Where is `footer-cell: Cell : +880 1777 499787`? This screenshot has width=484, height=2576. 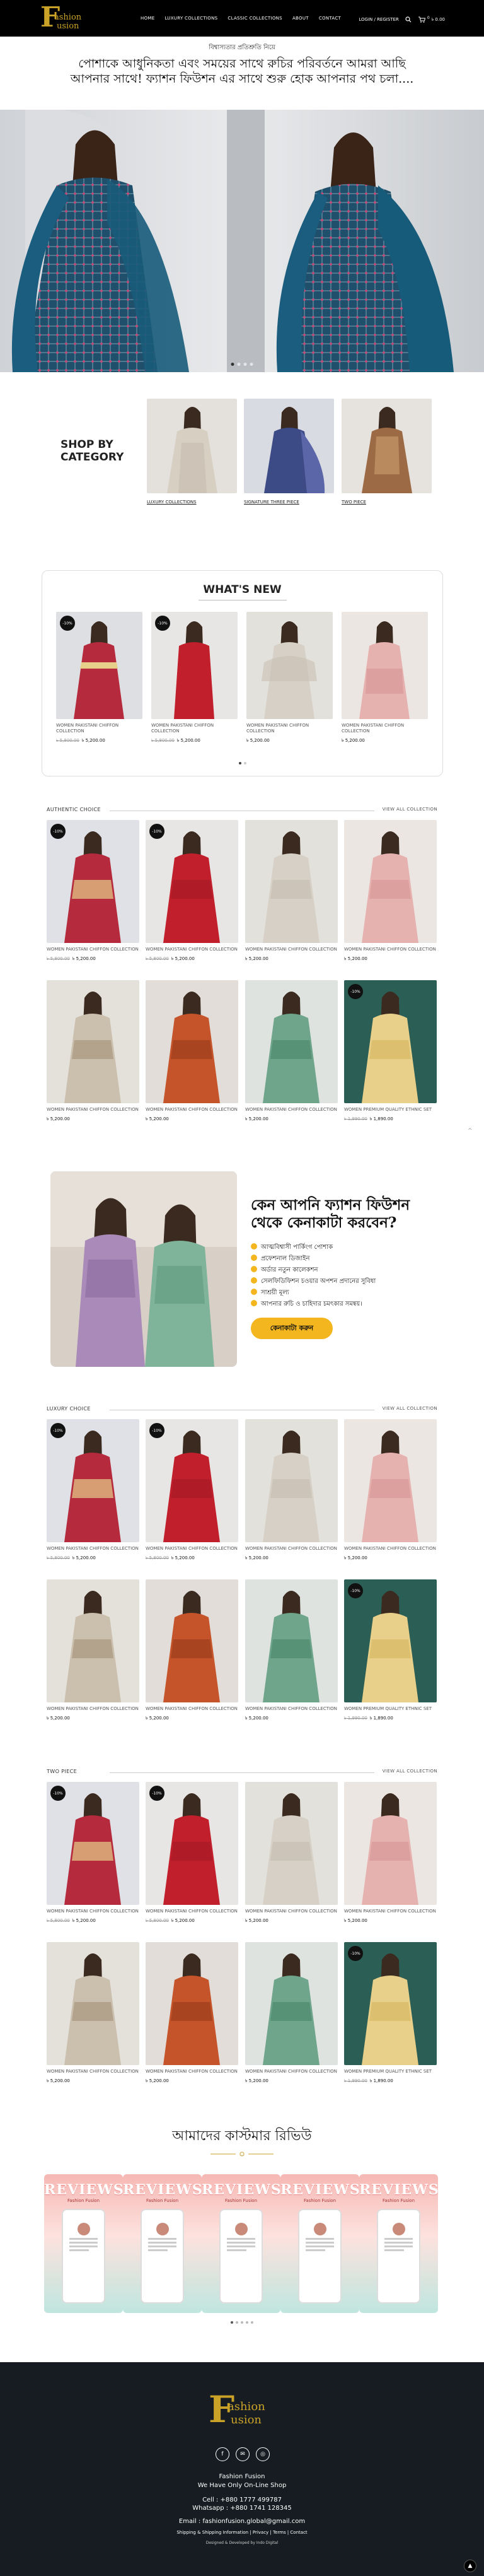
footer-cell: Cell : +880 1777 499787 is located at coordinates (242, 2500).